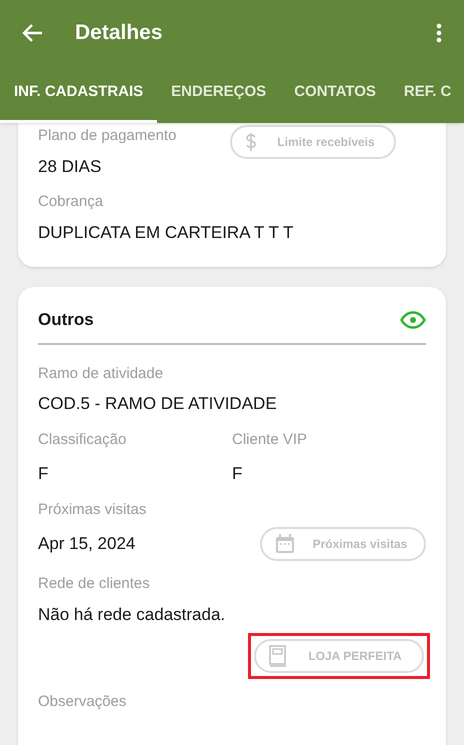 Image resolution: width=464 pixels, height=745 pixels. What do you see at coordinates (94, 584) in the screenshot?
I see `field-label: Rede de clientes` at bounding box center [94, 584].